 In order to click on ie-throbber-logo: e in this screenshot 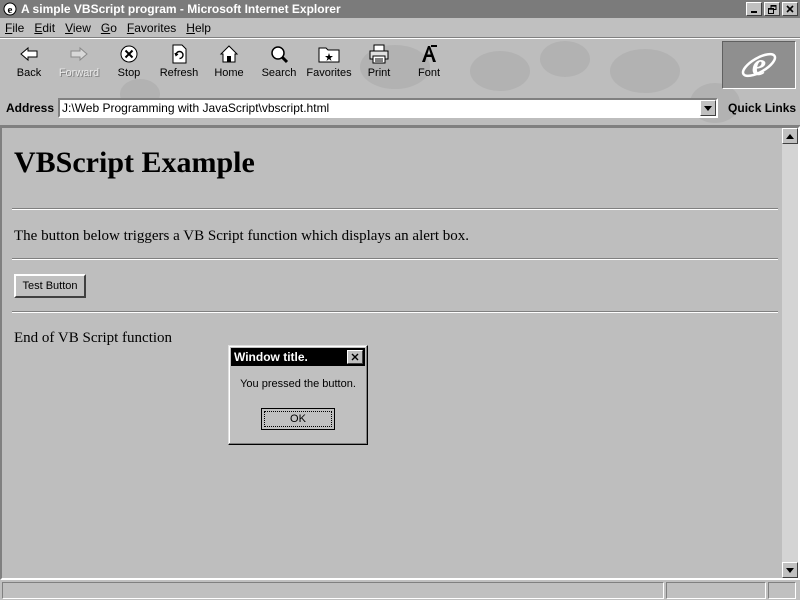, I will do `click(759, 65)`.